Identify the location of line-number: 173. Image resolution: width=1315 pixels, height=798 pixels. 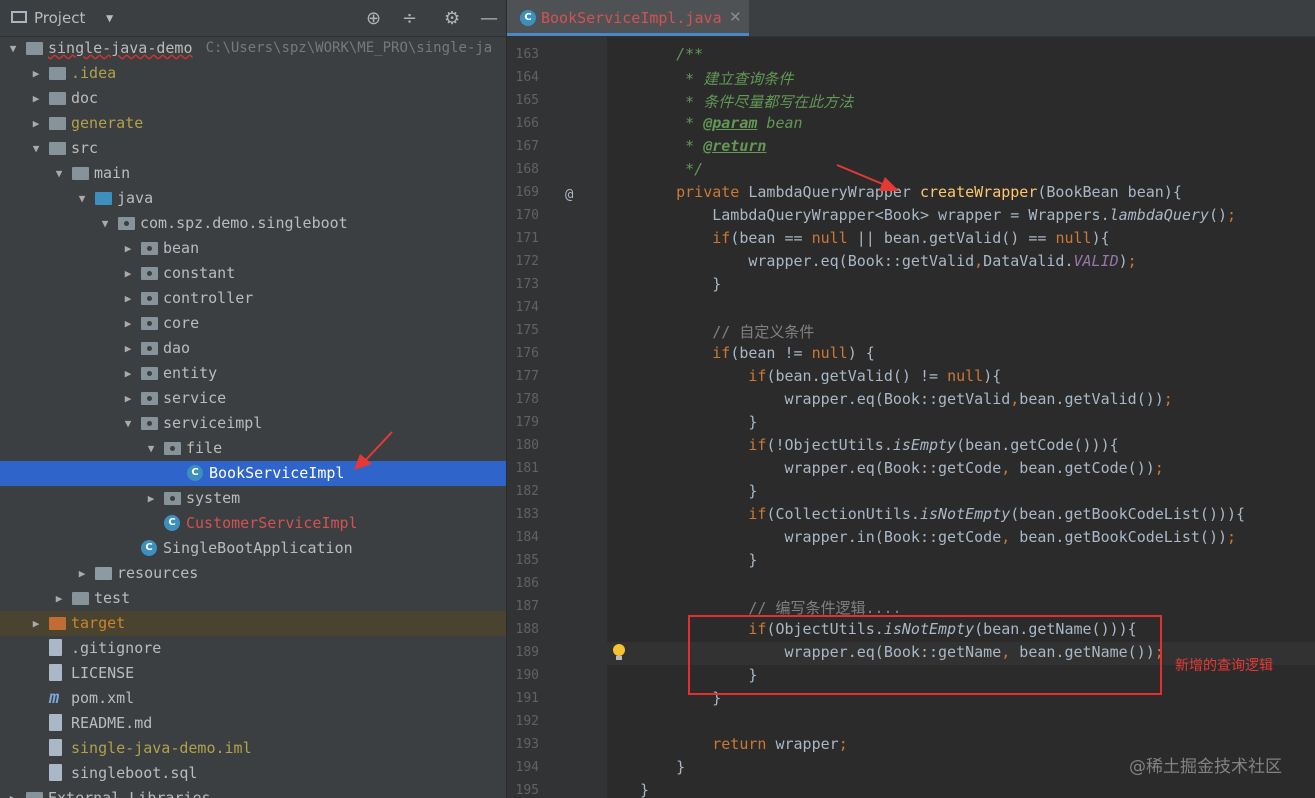
(523, 284).